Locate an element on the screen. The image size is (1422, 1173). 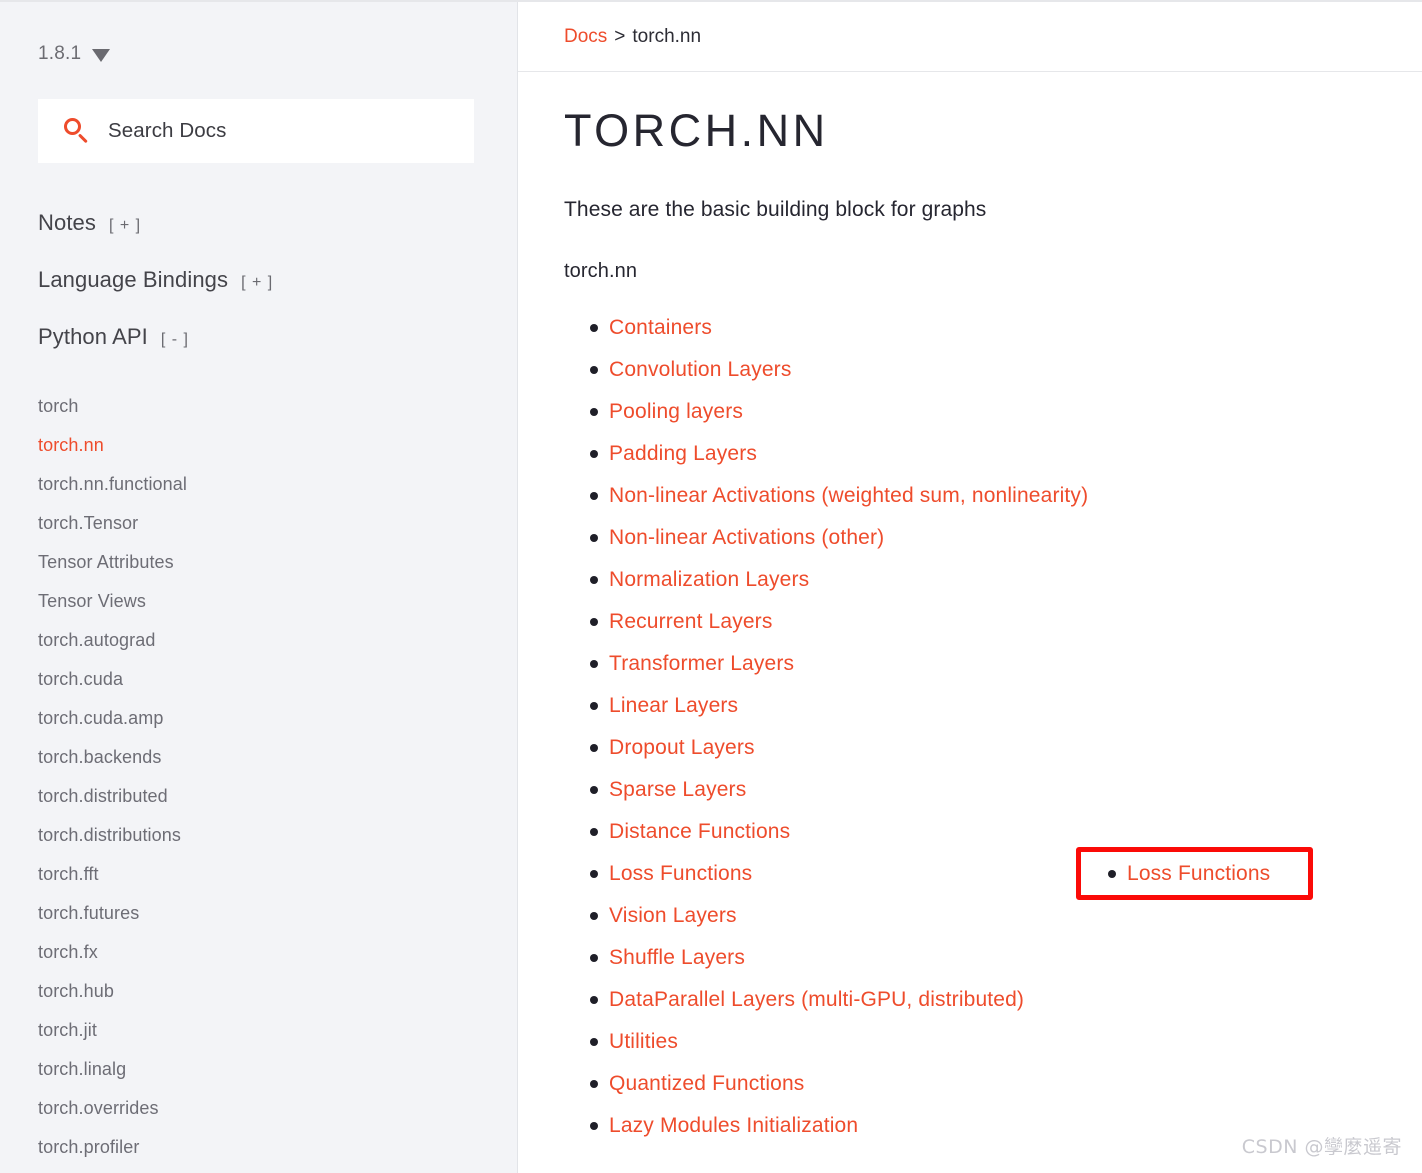
sidebar-item-label: torch.distributed is located at coordinates (103, 796).